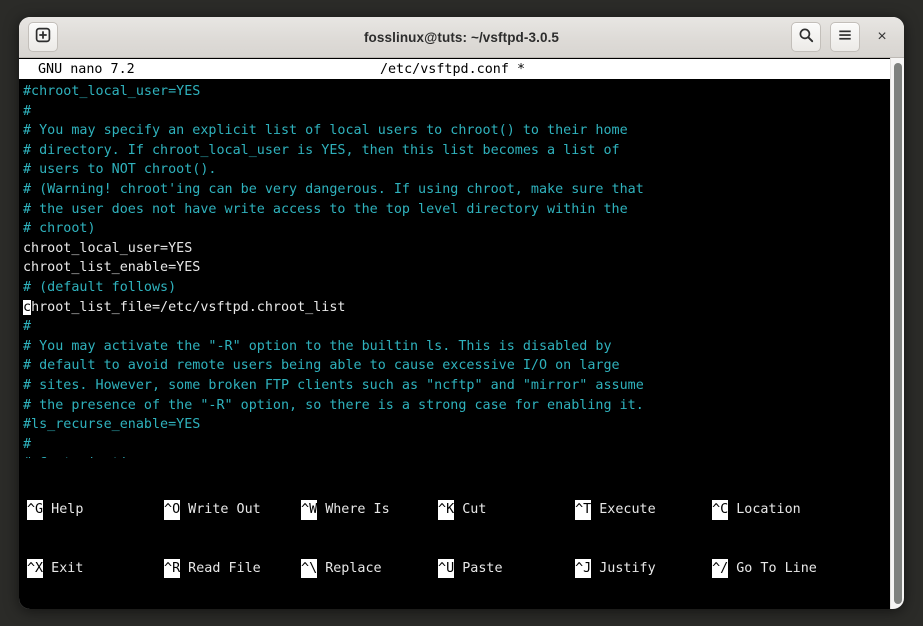  Describe the element at coordinates (768, 510) in the screenshot. I see `shortcut-label: Location` at that location.